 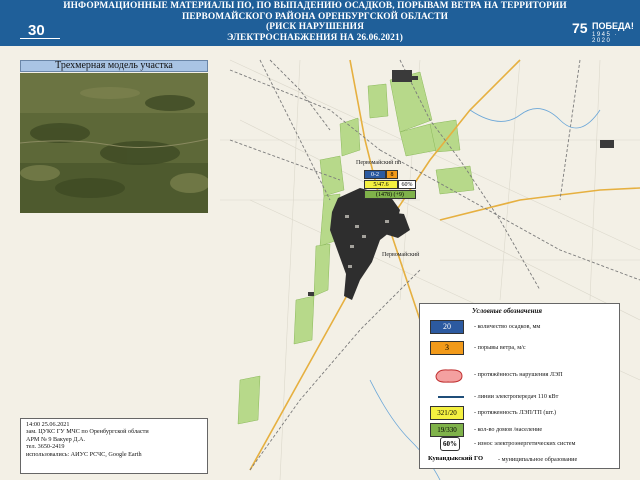 I want to click on legend-text: - кол-во домов /население, so click(x=508, y=429).